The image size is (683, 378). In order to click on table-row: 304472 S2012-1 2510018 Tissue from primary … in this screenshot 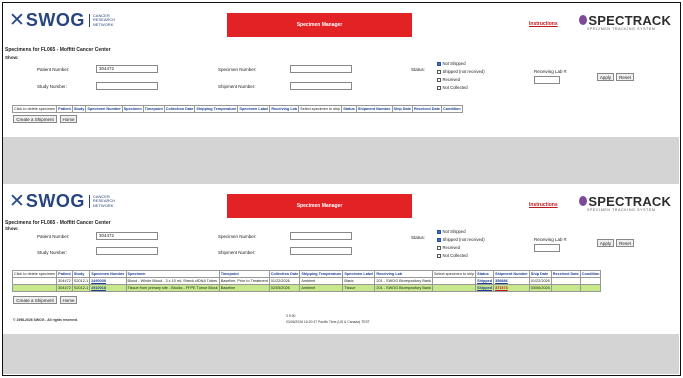, I will do `click(306, 288)`.